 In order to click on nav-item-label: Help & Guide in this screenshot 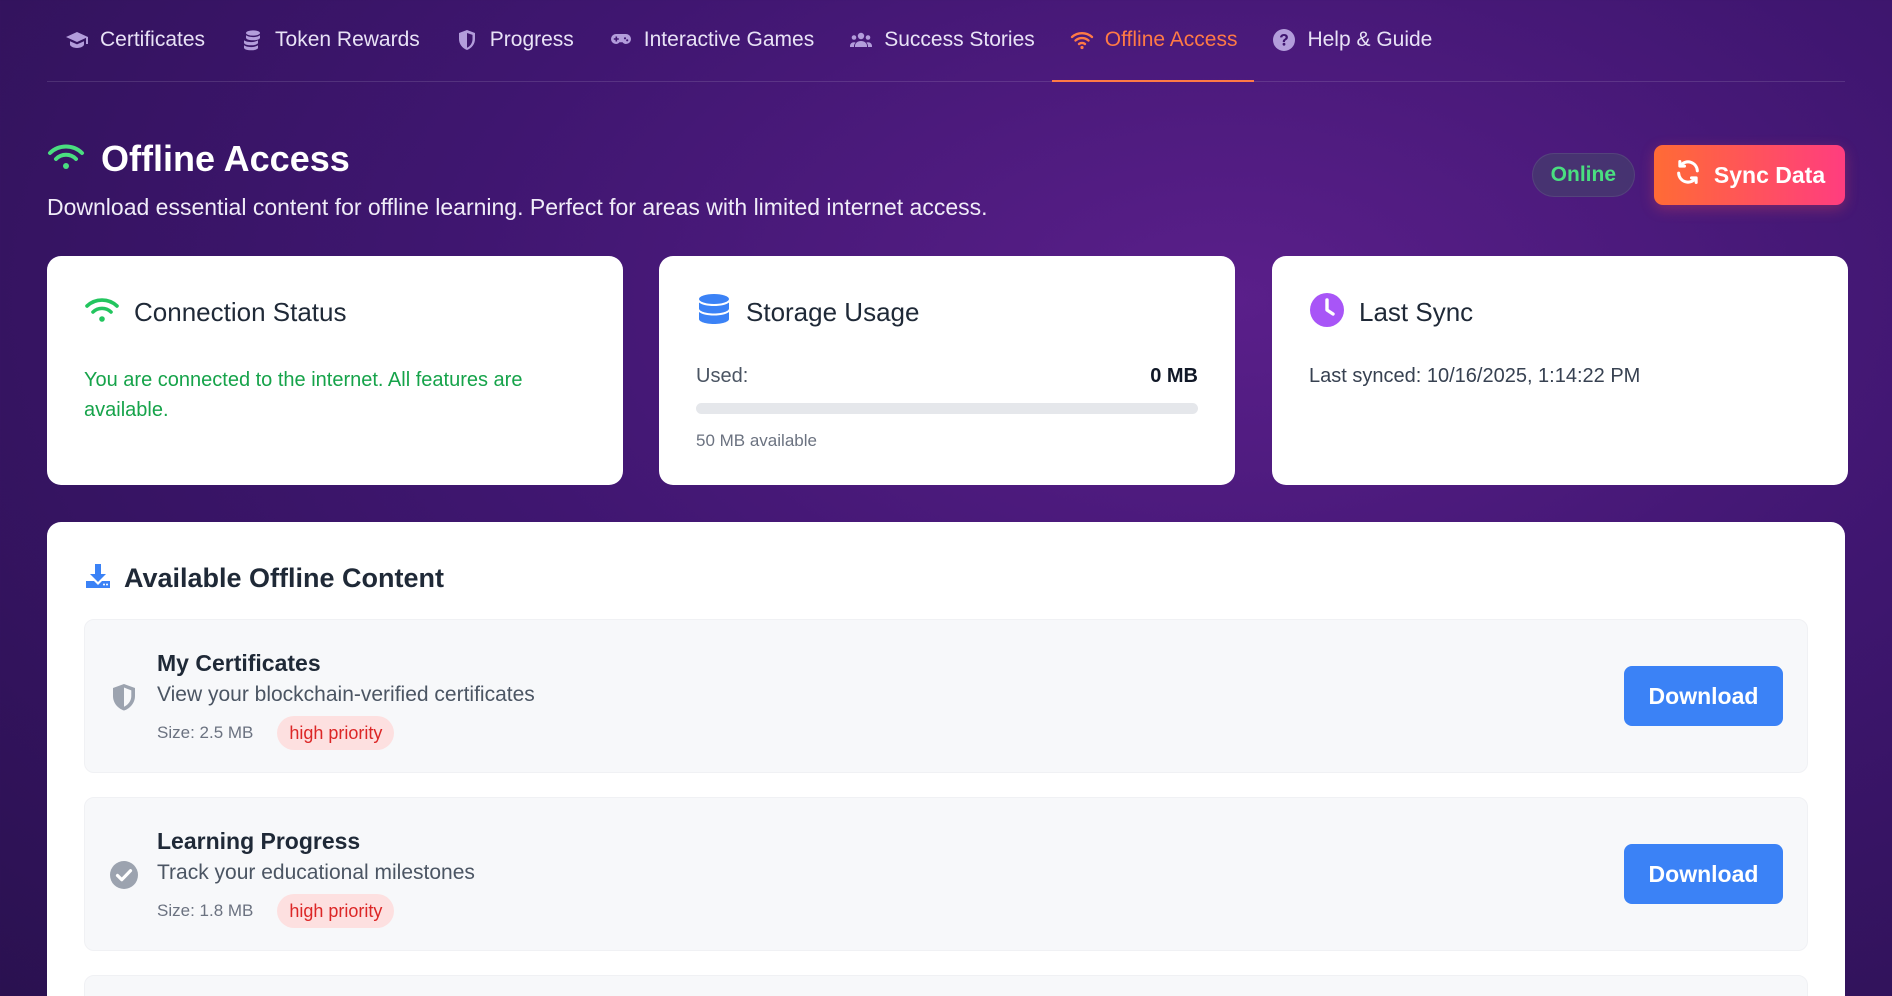, I will do `click(1370, 39)`.